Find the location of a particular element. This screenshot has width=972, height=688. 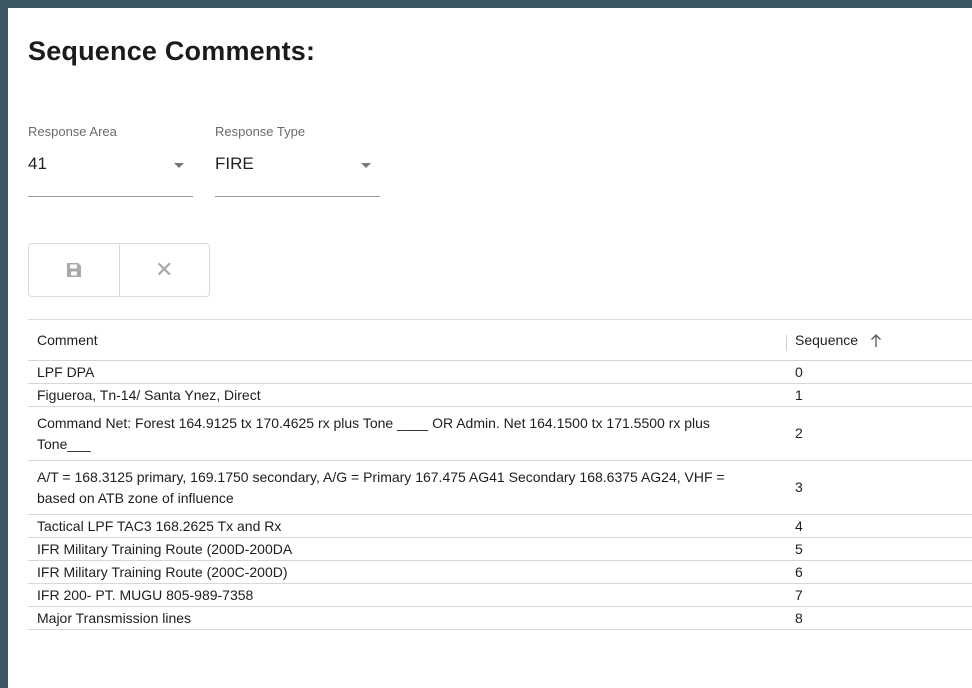

table-row: IFR 200- PT. MUGU 805-989-7358 7 is located at coordinates (500, 595).